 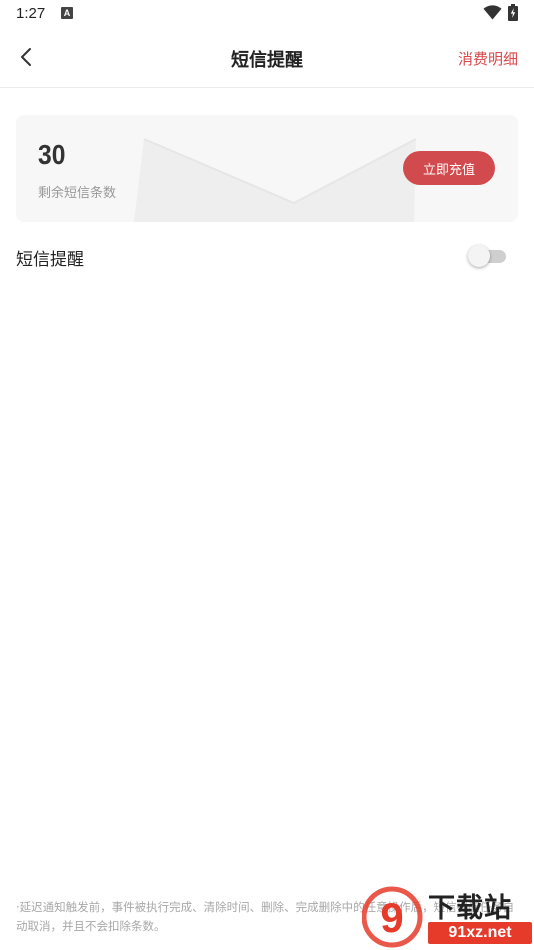 I want to click on svg-text: 9, so click(x=391, y=917).